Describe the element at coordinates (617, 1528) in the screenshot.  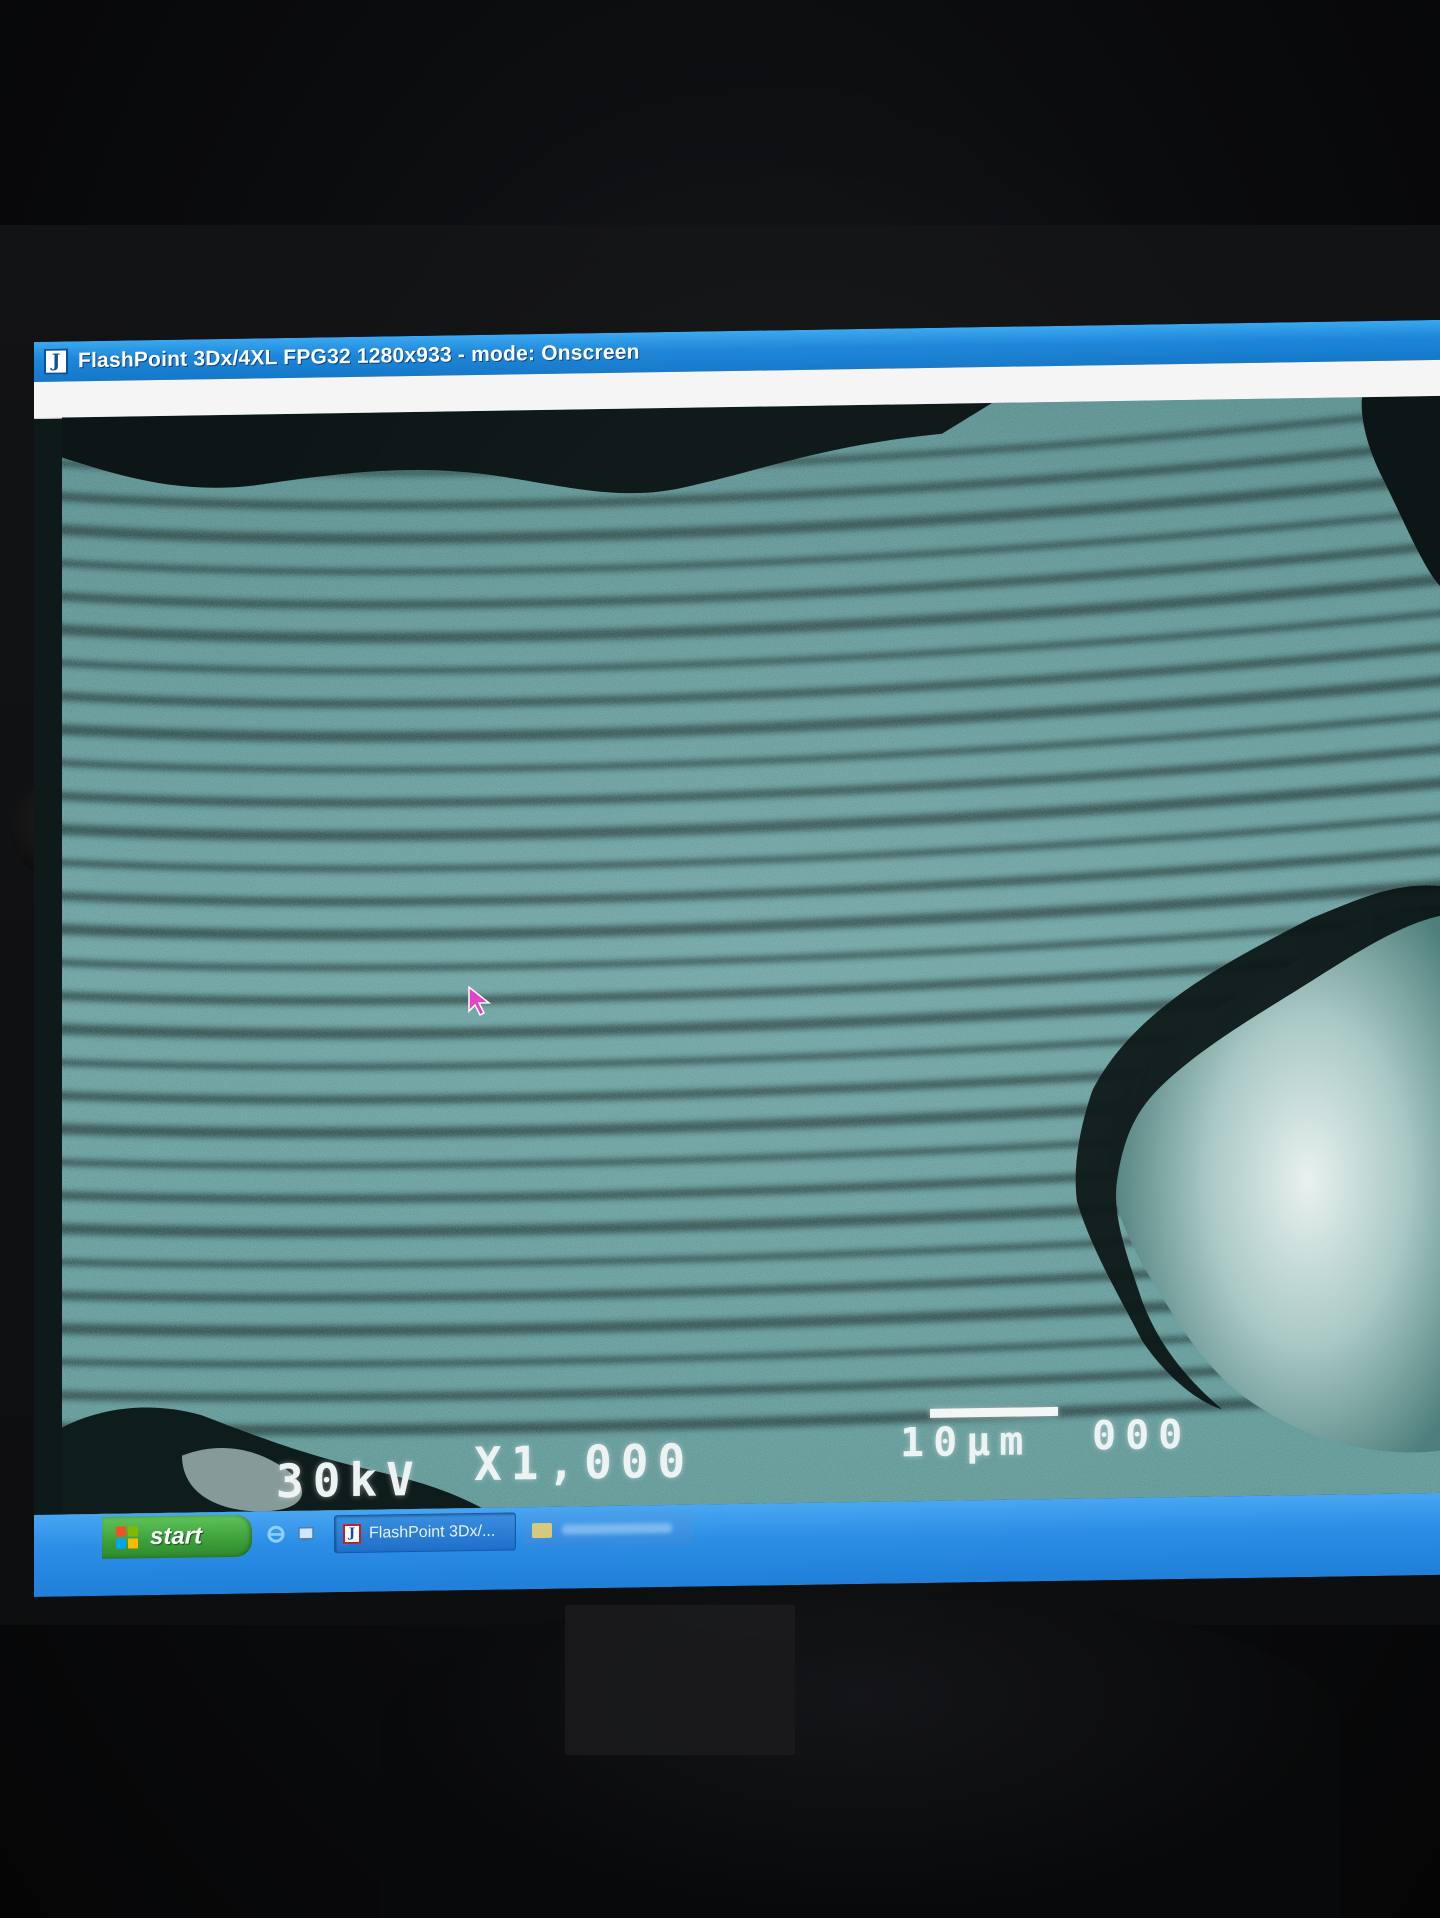
I see `taskbar-button-label` at that location.